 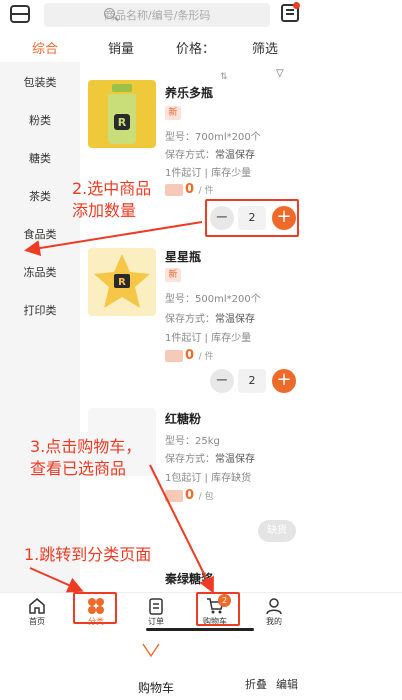 I want to click on arrow-step2, so click(x=113, y=238).